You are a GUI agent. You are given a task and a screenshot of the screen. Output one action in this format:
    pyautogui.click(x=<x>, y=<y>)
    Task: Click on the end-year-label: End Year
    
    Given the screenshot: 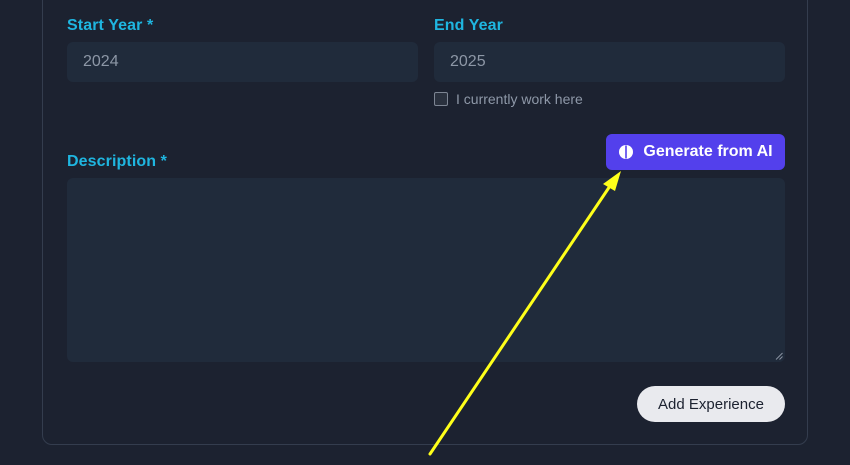 What is the action you would take?
    pyautogui.click(x=468, y=25)
    